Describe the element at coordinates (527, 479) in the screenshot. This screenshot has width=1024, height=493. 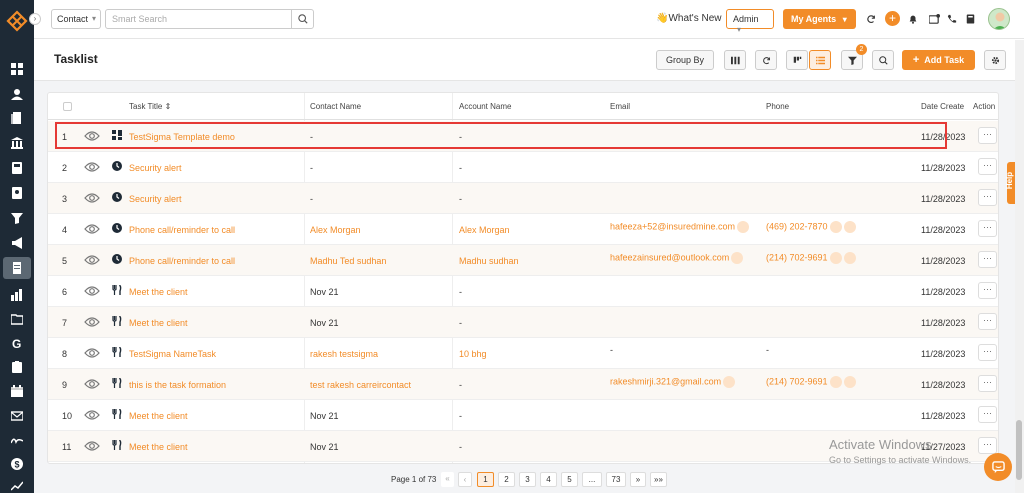
I see `page-3-button: 3` at that location.